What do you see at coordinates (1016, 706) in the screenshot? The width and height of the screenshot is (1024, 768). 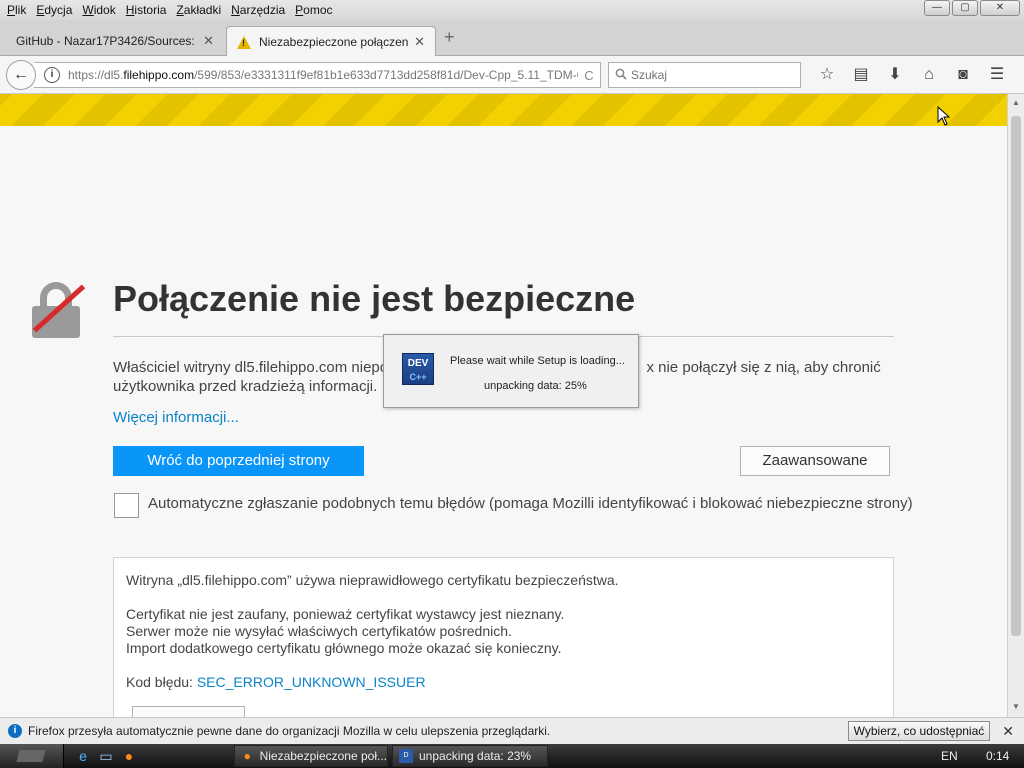 I see `scroll-down-icon: ▼` at bounding box center [1016, 706].